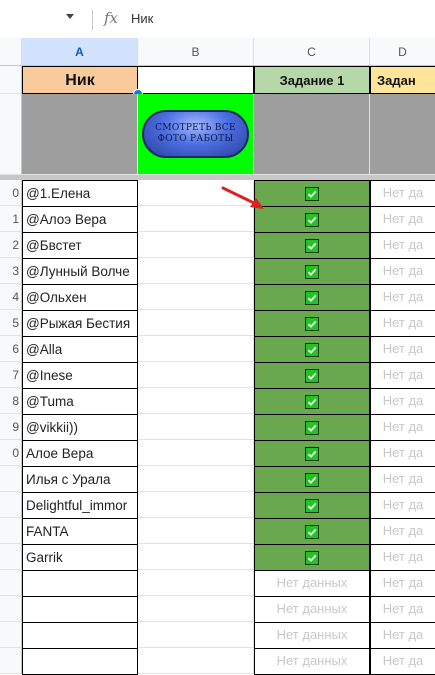 Image resolution: width=435 pixels, height=675 pixels. I want to click on task2-header-cell: Задан, so click(402, 80).